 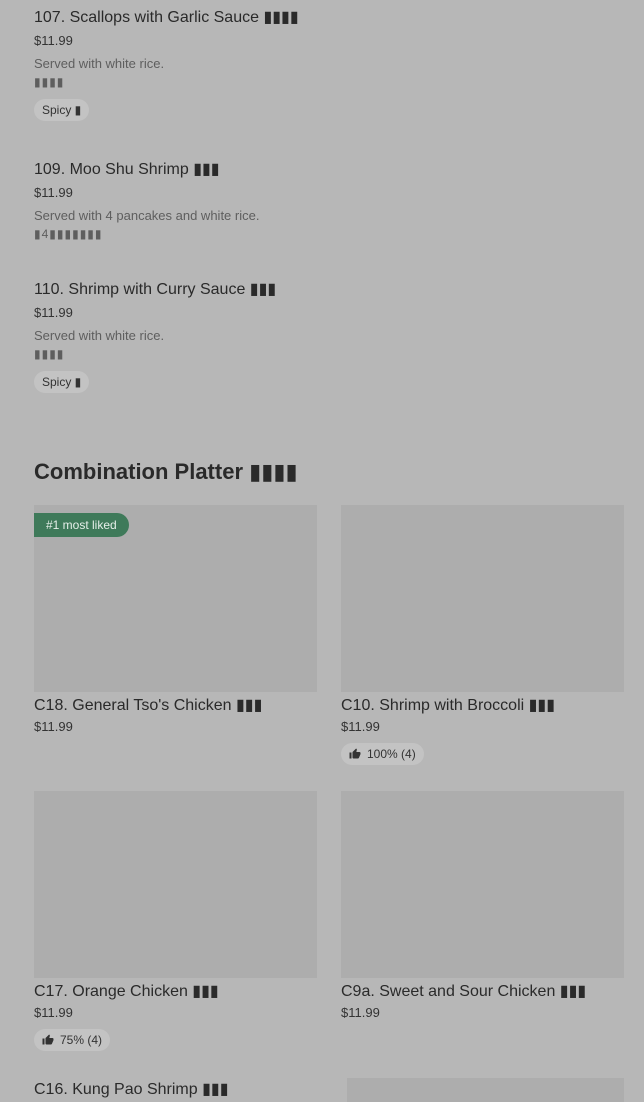 I want to click on item-title: 107. Scallops with Garlic Sauce ▮▮▮▮, so click(x=166, y=17).